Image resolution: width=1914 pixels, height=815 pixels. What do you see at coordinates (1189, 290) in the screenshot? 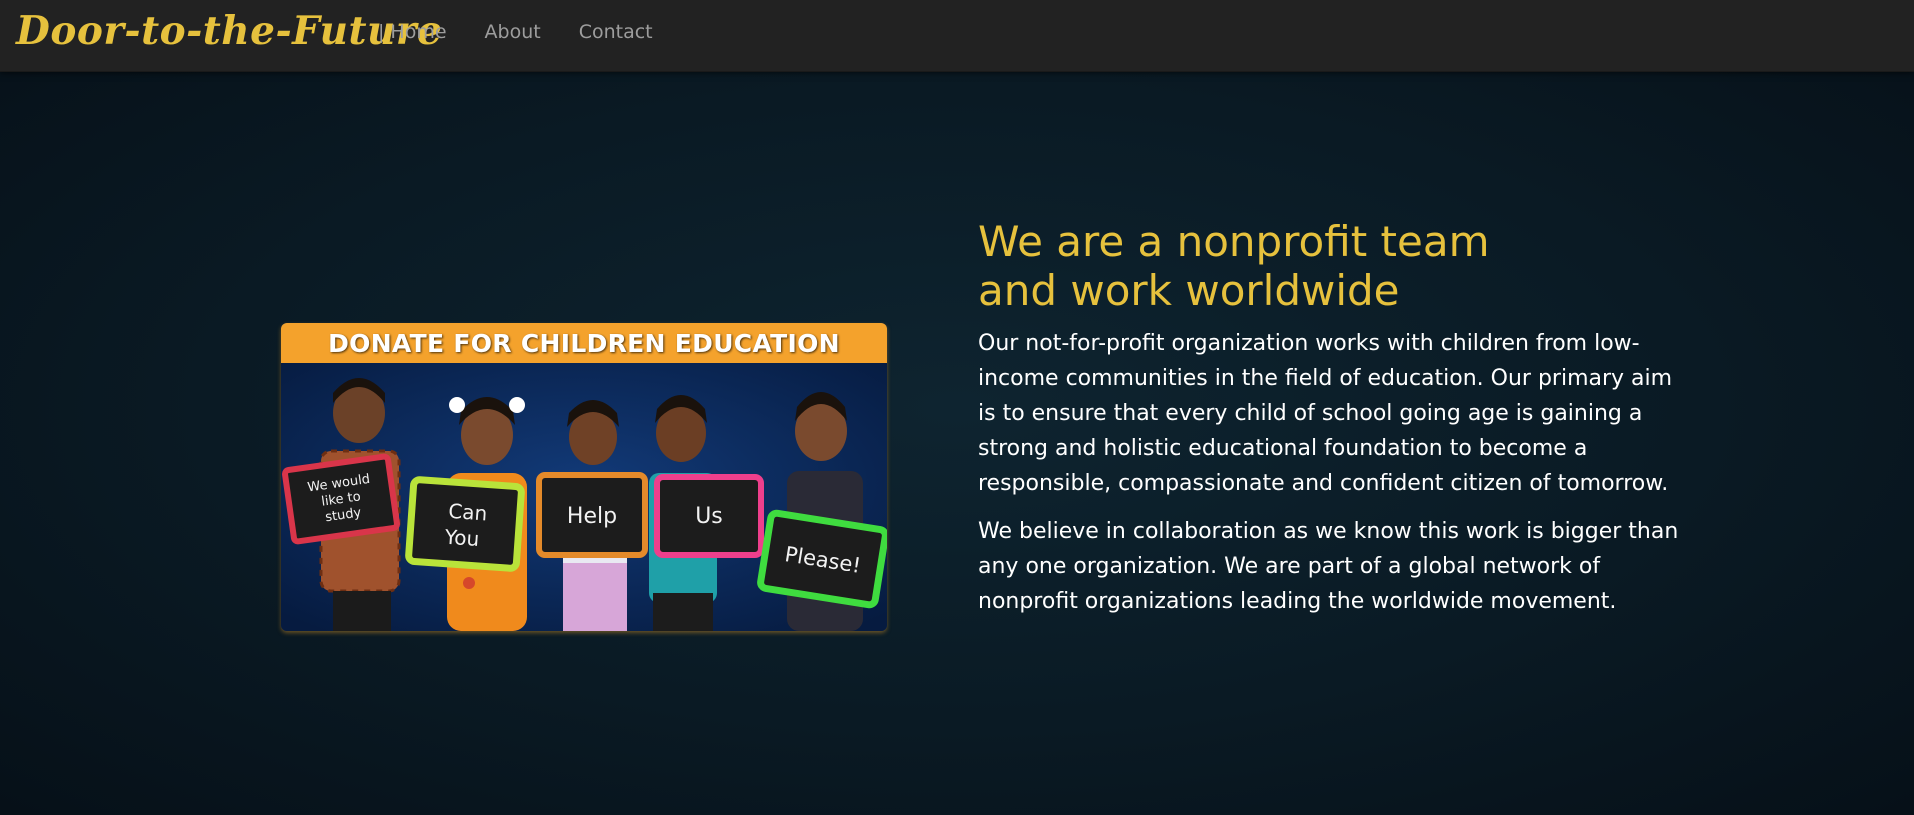
I see `heading-line-2: and work worldwide` at bounding box center [1189, 290].